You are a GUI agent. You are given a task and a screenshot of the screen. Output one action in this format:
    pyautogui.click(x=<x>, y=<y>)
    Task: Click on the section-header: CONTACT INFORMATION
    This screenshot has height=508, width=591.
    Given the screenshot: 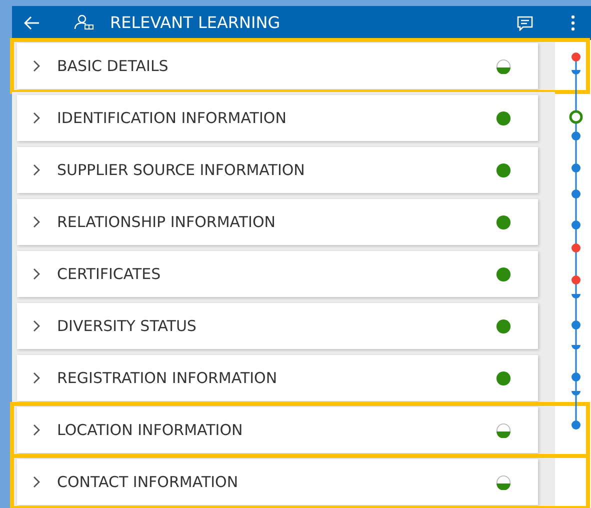 What is the action you would take?
    pyautogui.click(x=277, y=482)
    